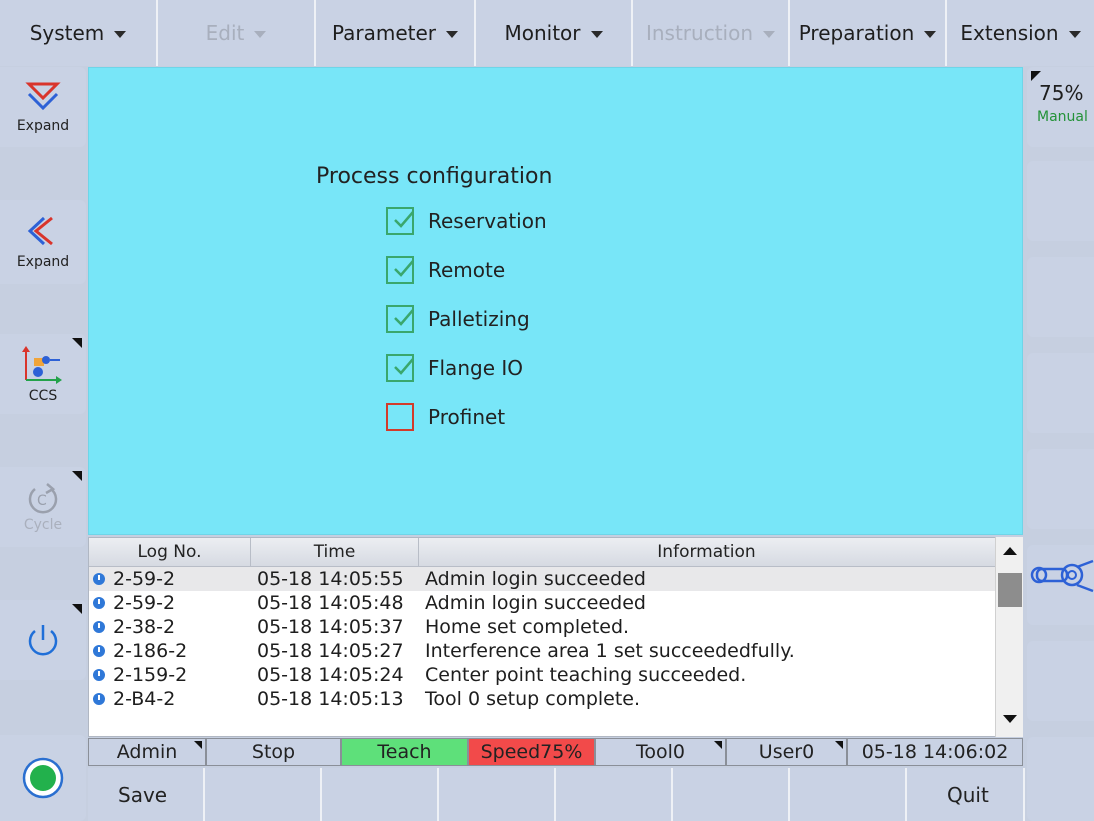 The image size is (1094, 821). Describe the element at coordinates (445, 417) in the screenshot. I see `checkbox-profinet: Profinet` at that location.